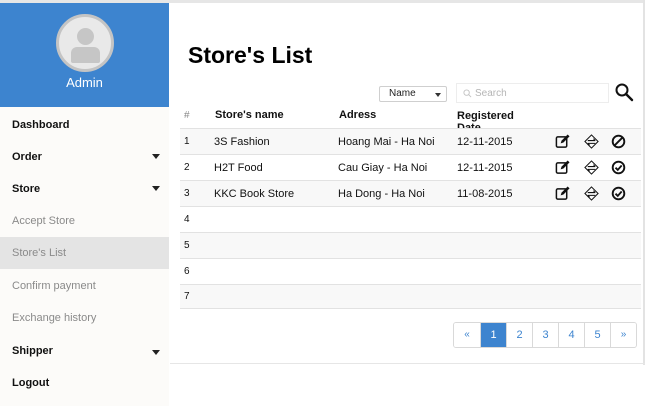 The height and width of the screenshot is (406, 645). What do you see at coordinates (493, 335) in the screenshot?
I see `pagination-page-1: 1` at bounding box center [493, 335].